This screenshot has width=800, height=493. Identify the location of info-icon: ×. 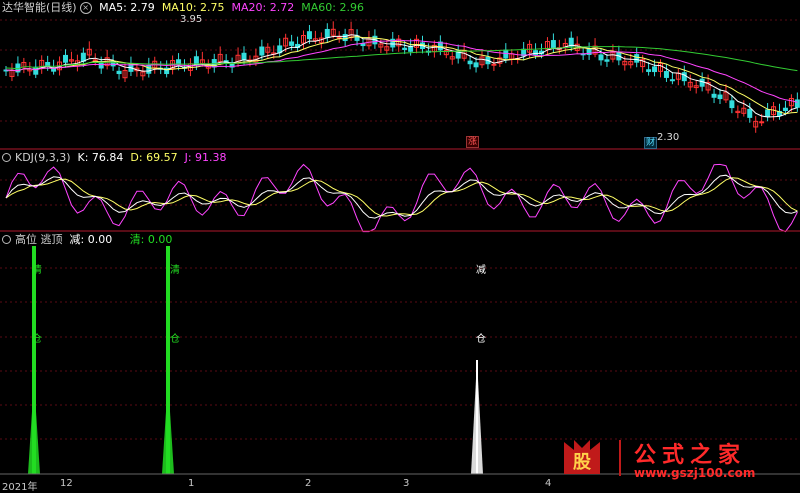
(85, 8).